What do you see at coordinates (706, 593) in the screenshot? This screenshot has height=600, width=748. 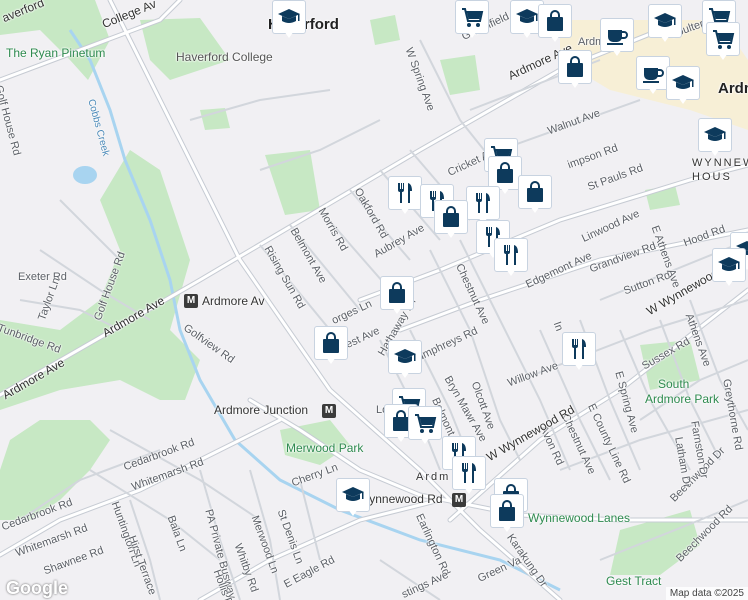 I see `map-attribution: Map data ©2025` at bounding box center [706, 593].